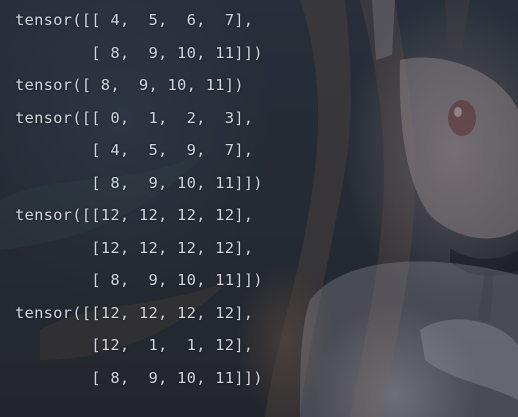 The image size is (518, 417). What do you see at coordinates (139, 280) in the screenshot?
I see `output-line-9: [ 8, 9, 10, 11]])` at bounding box center [139, 280].